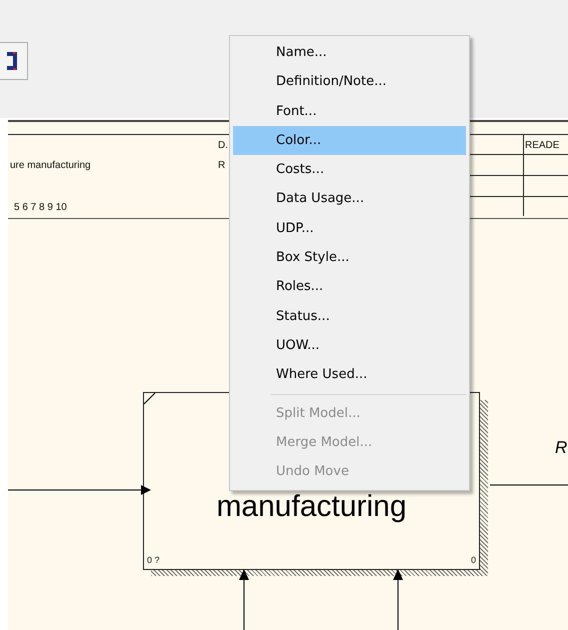 This screenshot has height=630, width=568. What do you see at coordinates (40, 207) in the screenshot?
I see `page-numbers: 5 6 7 8 9 10` at bounding box center [40, 207].